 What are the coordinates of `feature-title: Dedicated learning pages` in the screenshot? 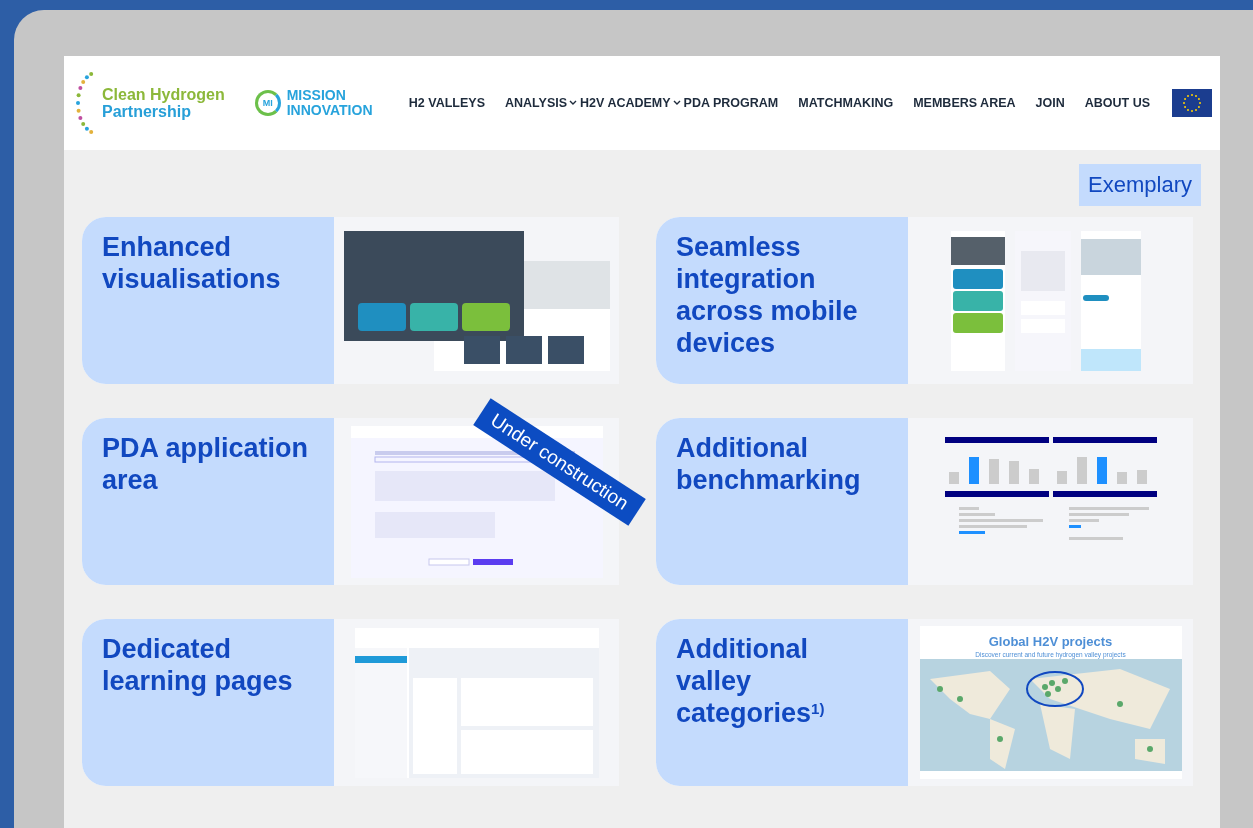 It's located at (198, 665).